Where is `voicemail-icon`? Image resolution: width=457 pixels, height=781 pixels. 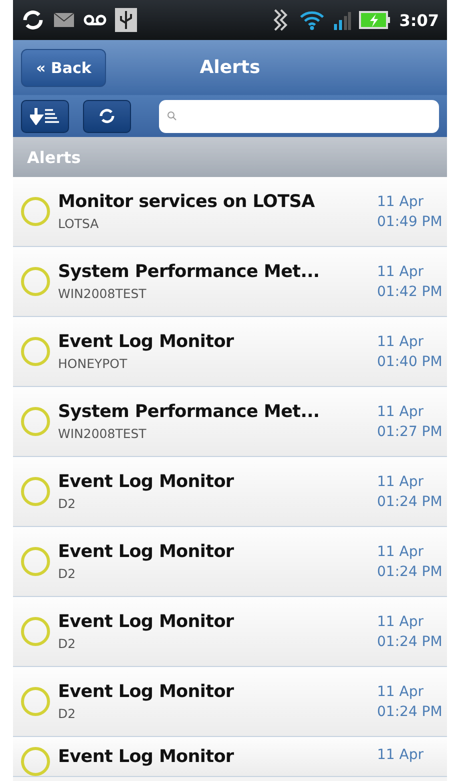
voicemail-icon is located at coordinates (95, 20).